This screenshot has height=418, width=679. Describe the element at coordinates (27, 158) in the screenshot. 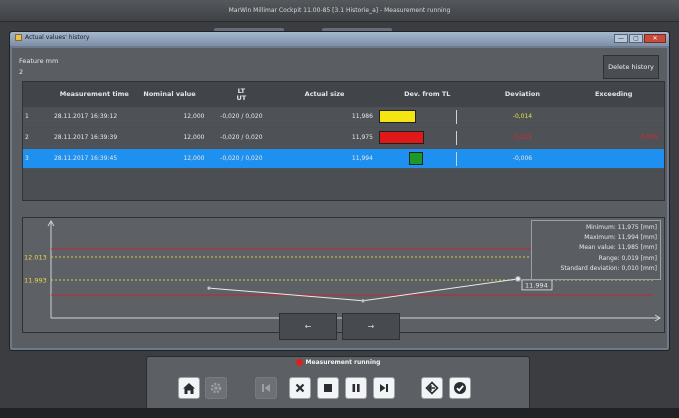

I see `row-index: 3` at that location.